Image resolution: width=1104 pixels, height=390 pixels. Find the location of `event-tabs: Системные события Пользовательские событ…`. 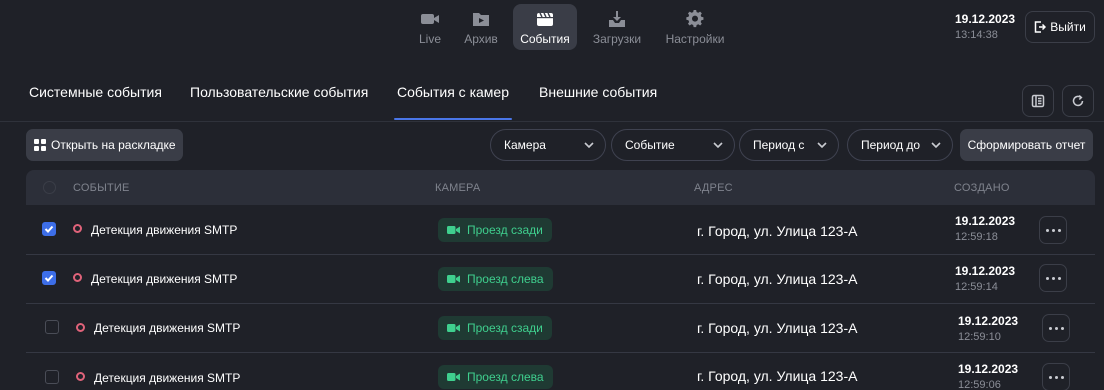

event-tabs: Системные события Пользовательские событ… is located at coordinates (552, 96).